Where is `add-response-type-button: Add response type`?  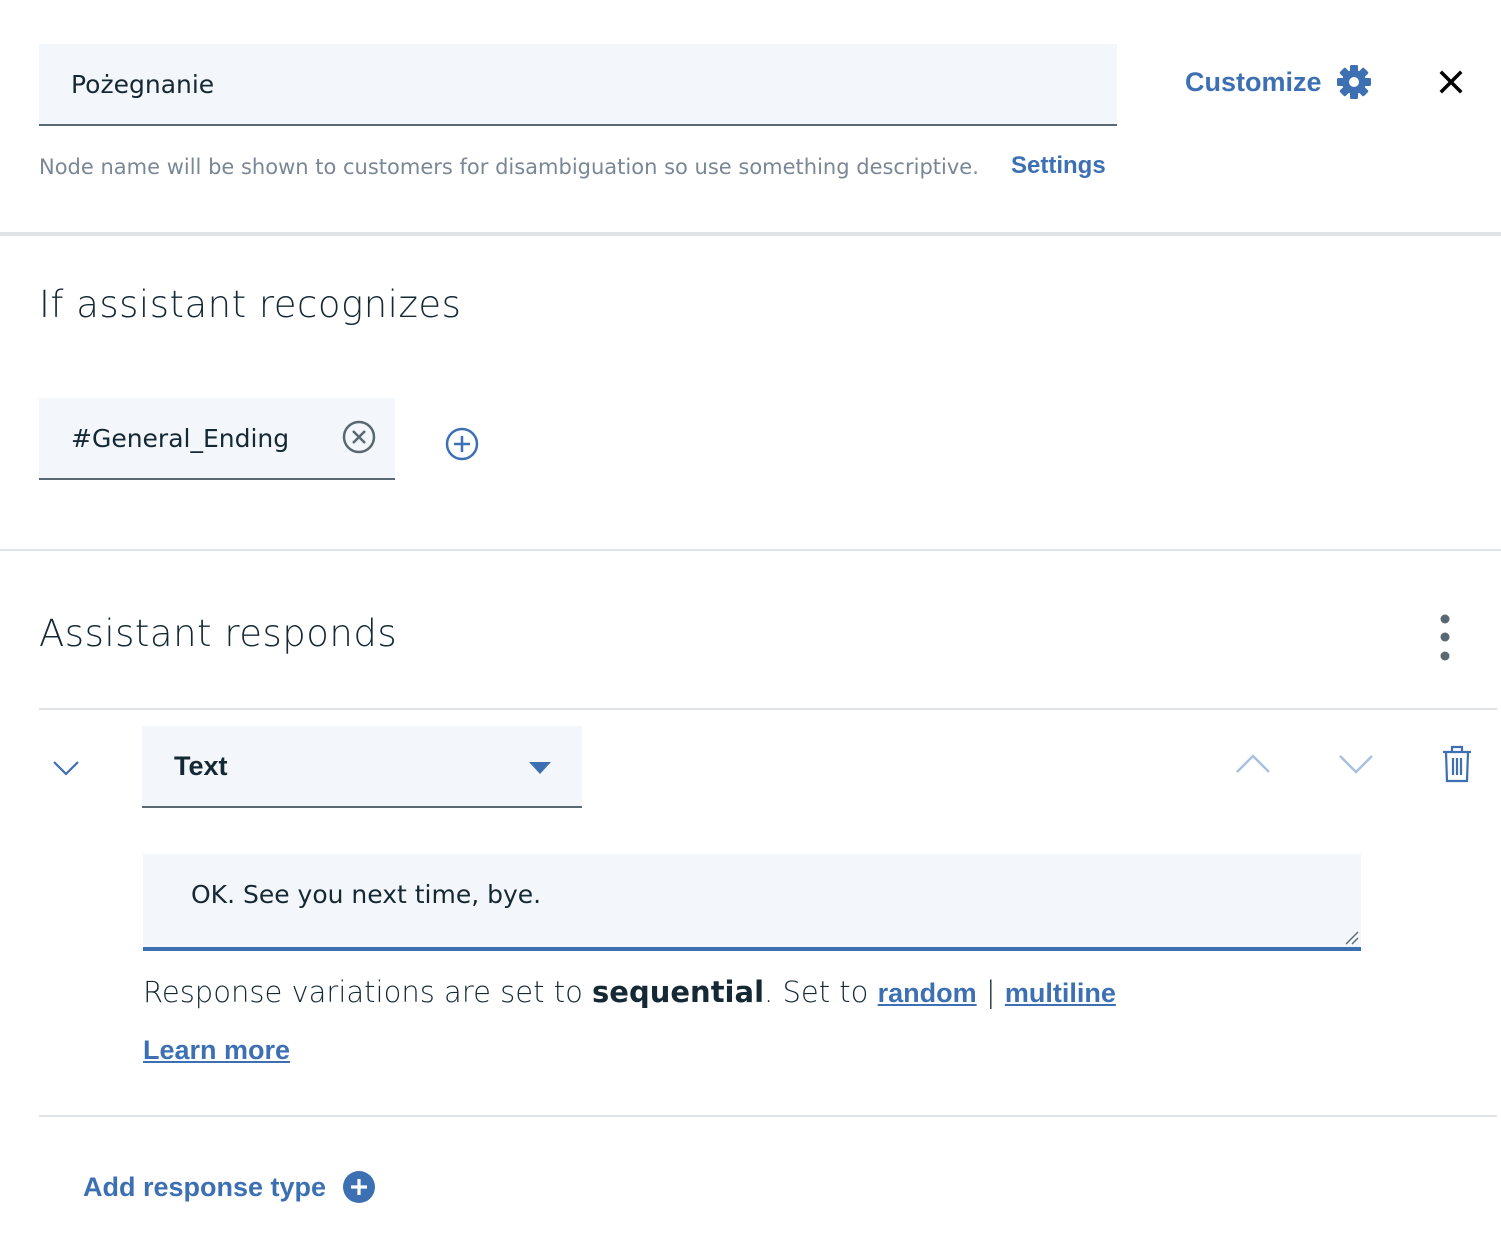
add-response-type-button: Add response type is located at coordinates (229, 1187).